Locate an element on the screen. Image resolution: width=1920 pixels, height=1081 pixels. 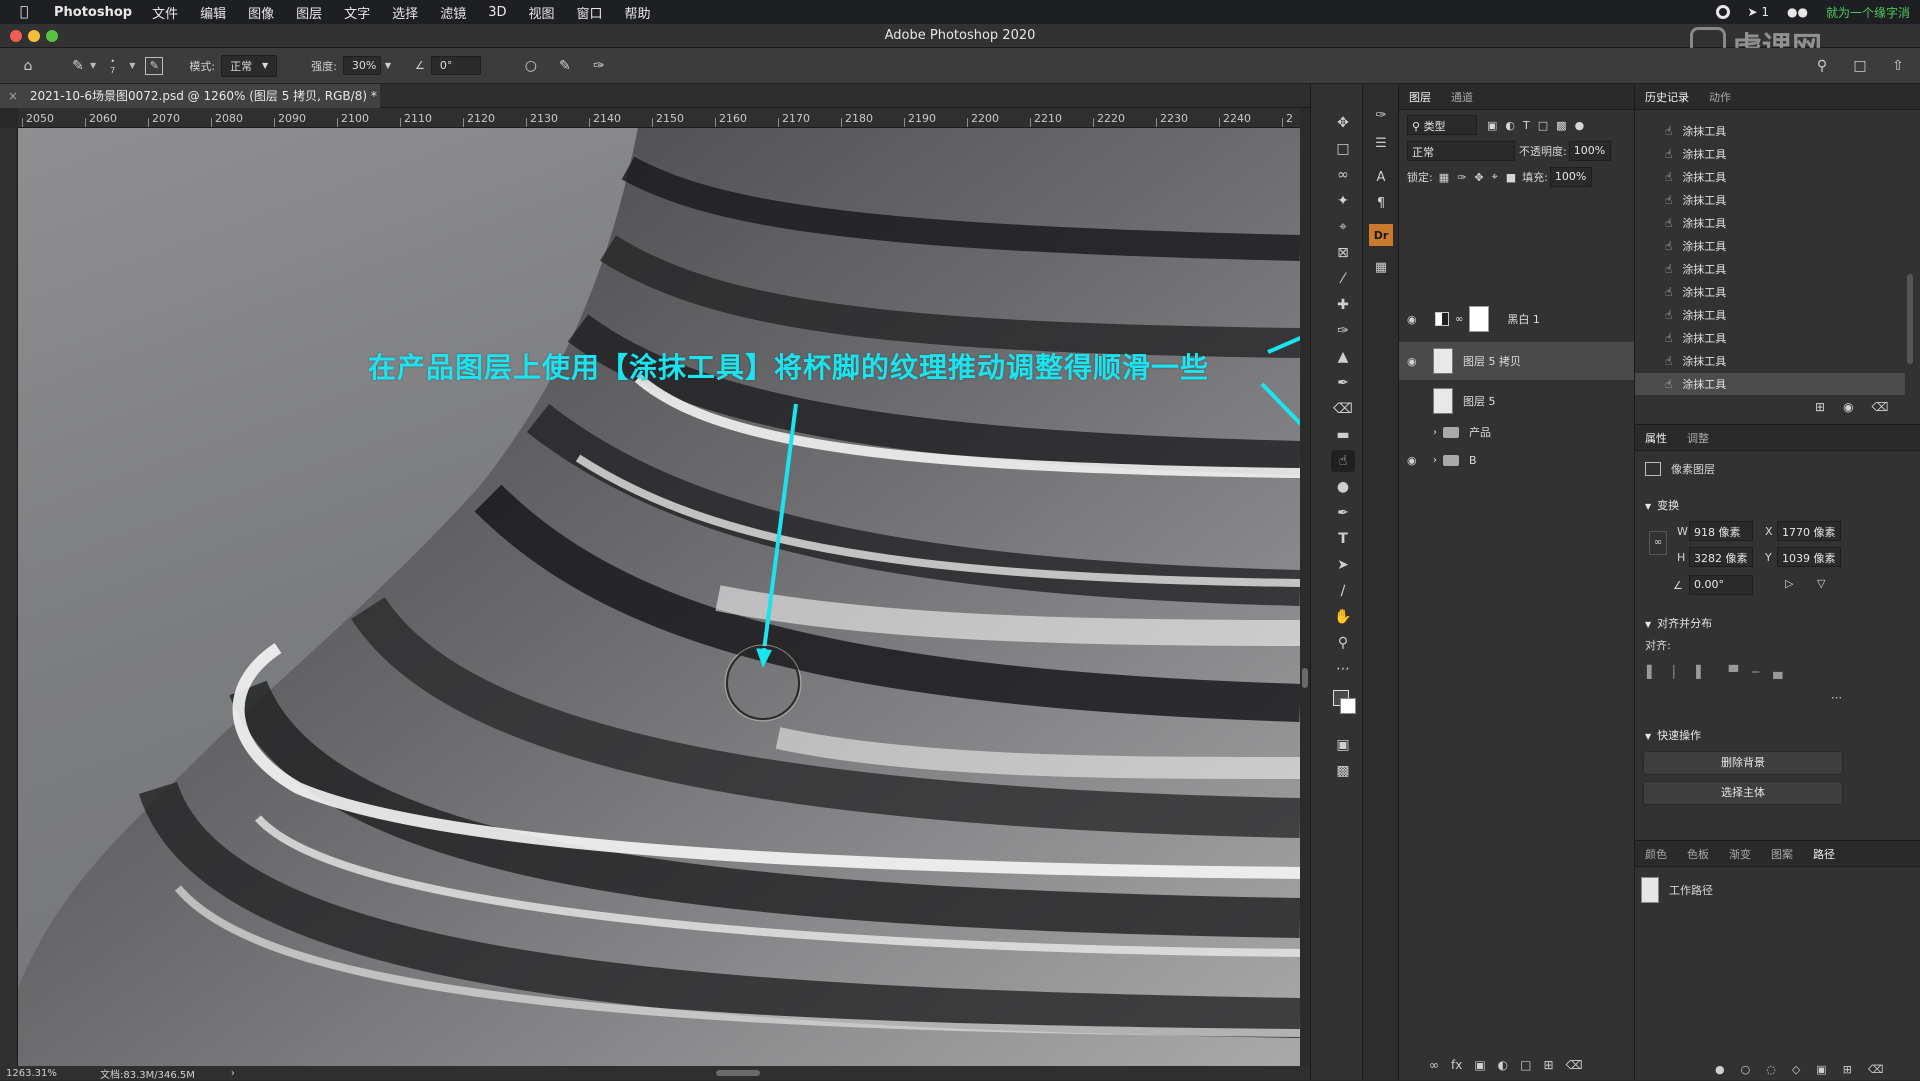
tab-history: 历史记录 is located at coordinates (1667, 97).